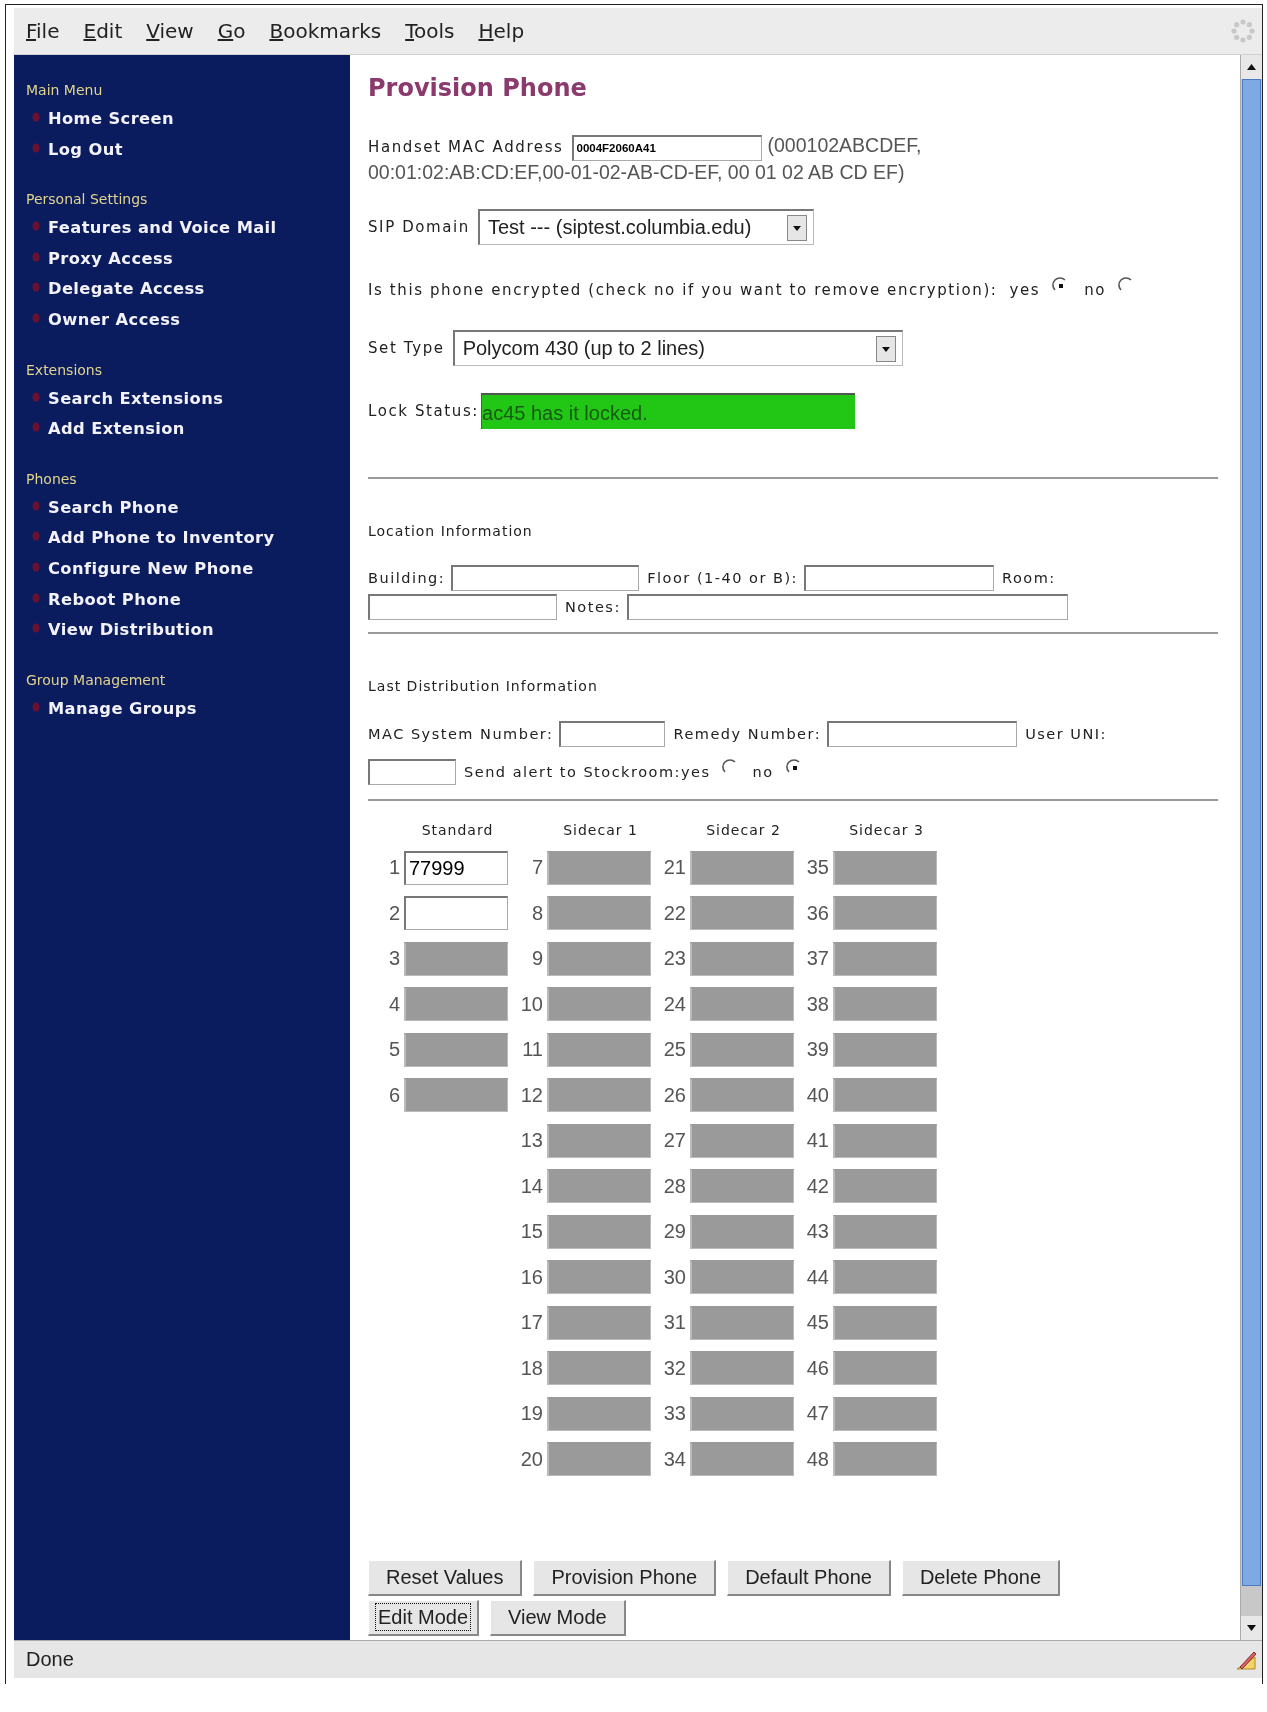 This screenshot has height=1712, width=1267. I want to click on line-number: 46, so click(817, 1368).